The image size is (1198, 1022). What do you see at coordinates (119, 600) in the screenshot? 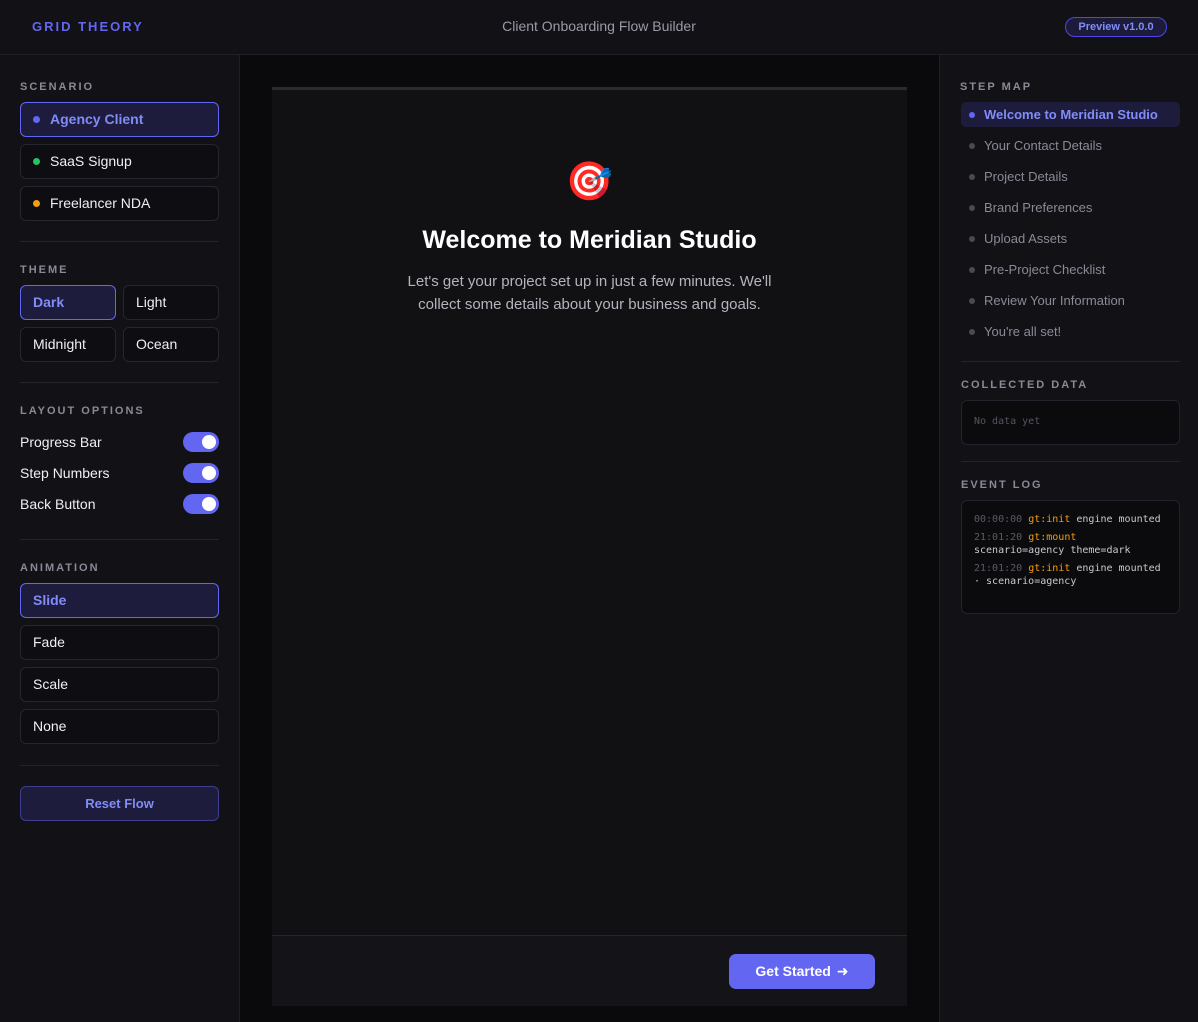
I see `animation-slide-button: Slide` at bounding box center [119, 600].